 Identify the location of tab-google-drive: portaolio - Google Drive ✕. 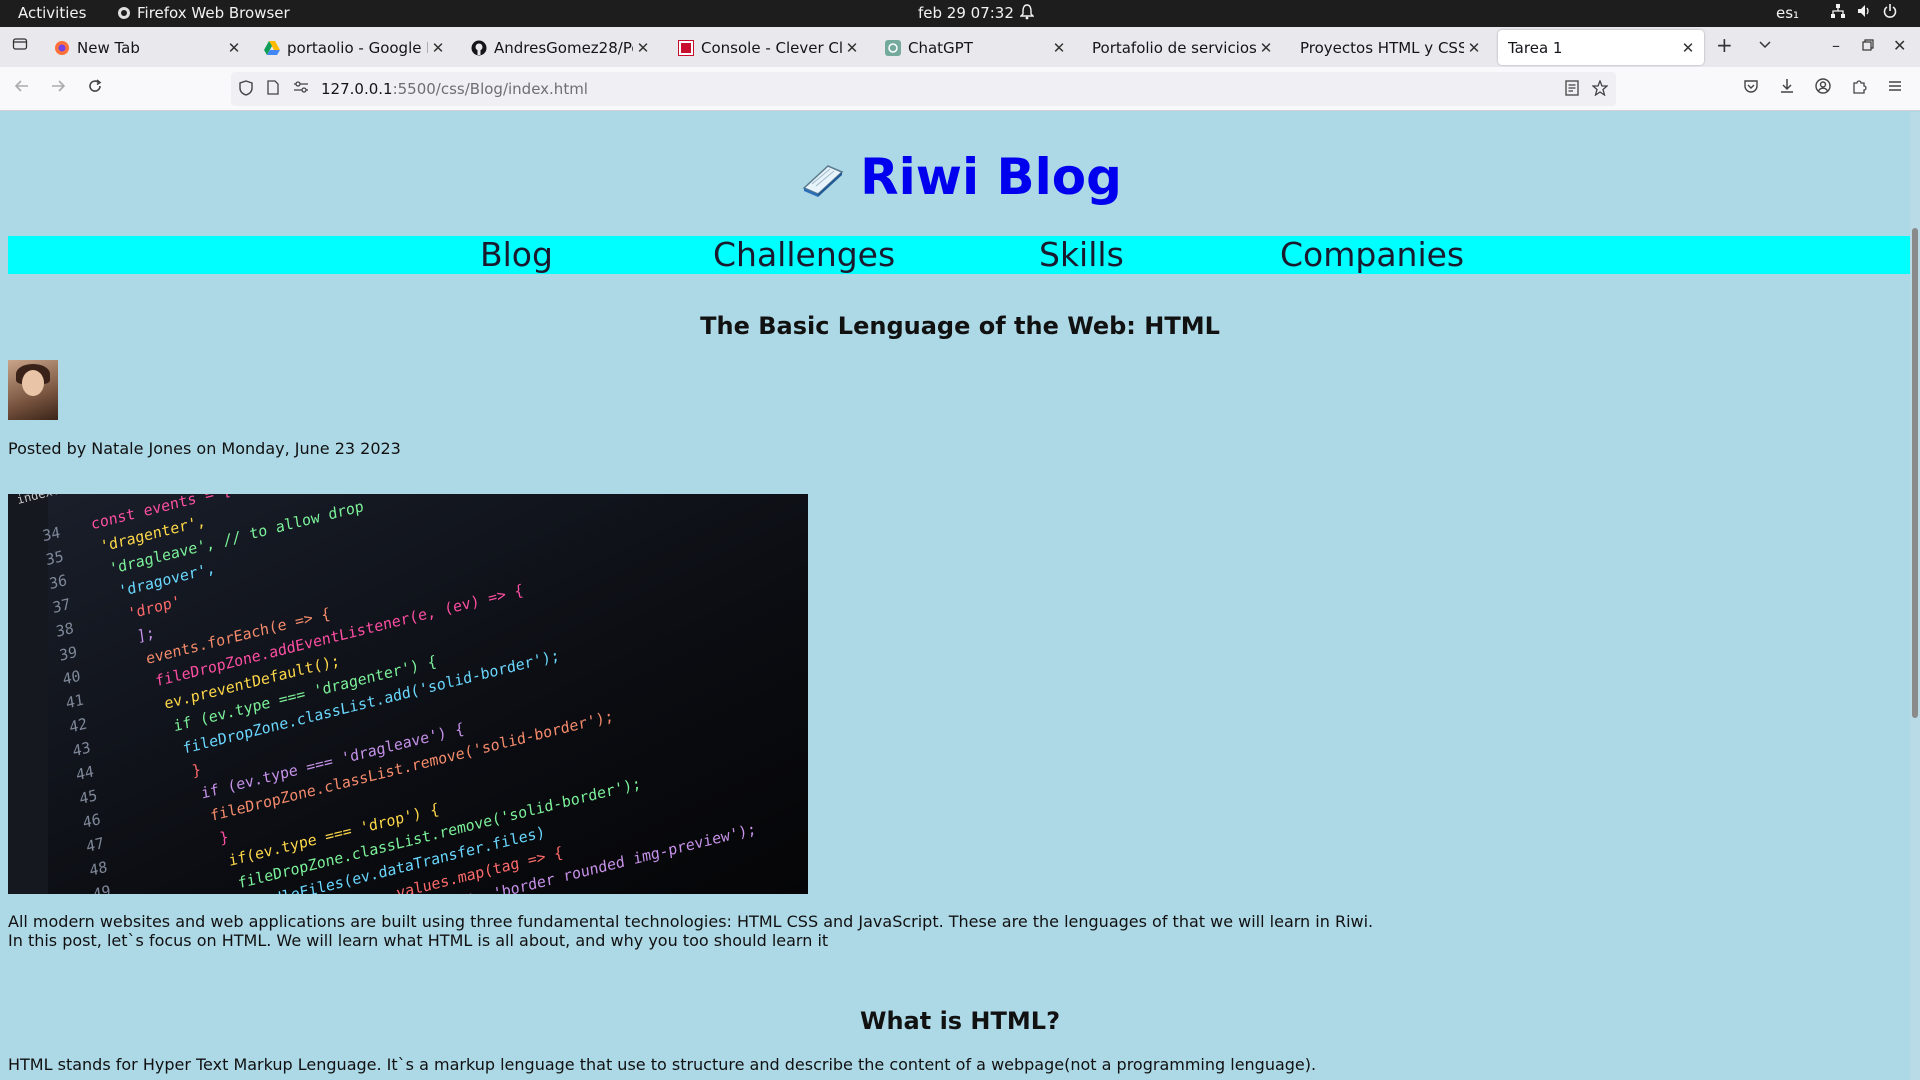
(354, 47).